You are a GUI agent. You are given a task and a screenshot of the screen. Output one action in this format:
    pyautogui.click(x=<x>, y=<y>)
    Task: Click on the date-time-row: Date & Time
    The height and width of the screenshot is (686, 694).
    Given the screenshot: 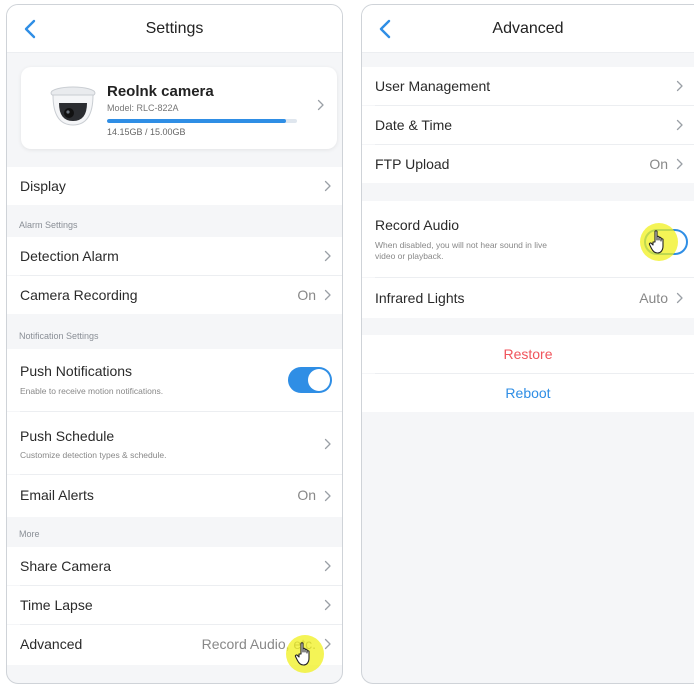 What is the action you would take?
    pyautogui.click(x=528, y=125)
    